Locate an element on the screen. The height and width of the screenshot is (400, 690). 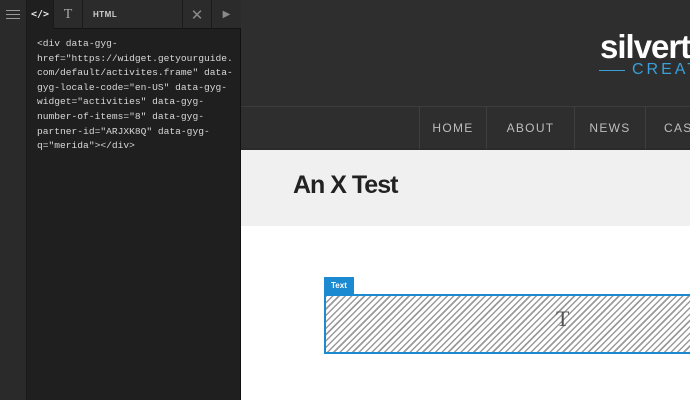
editor-tabs: </> T HTML ✕ ▶ is located at coordinates (134, 14).